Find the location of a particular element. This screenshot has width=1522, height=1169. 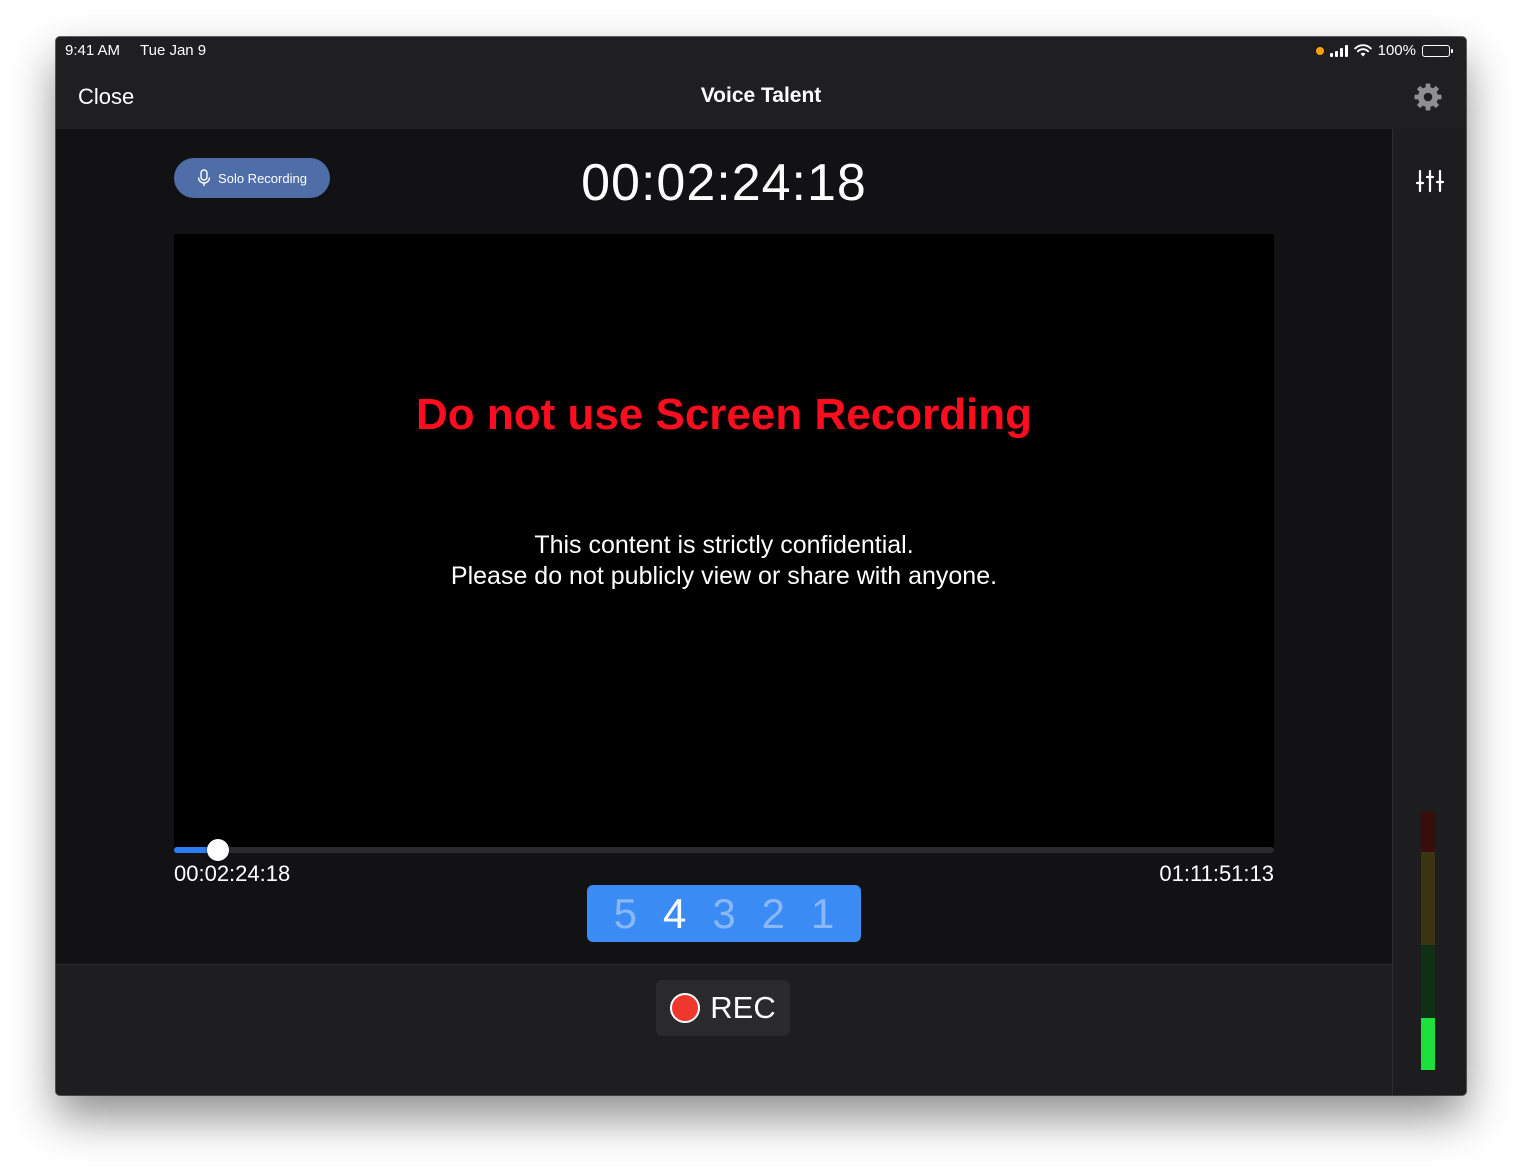

meter-warning-zone is located at coordinates (1428, 898).